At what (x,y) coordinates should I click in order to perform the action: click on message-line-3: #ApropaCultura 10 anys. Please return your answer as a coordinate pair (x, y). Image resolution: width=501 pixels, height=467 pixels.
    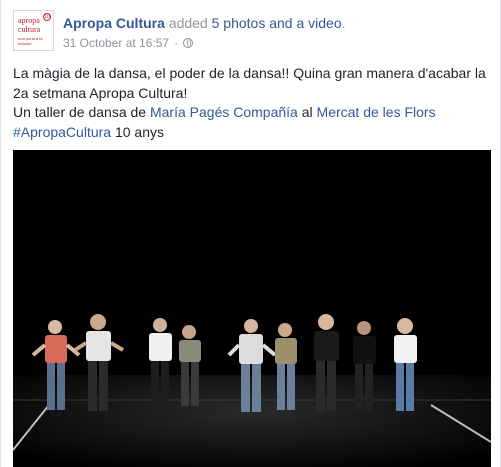
    Looking at the image, I should click on (252, 133).